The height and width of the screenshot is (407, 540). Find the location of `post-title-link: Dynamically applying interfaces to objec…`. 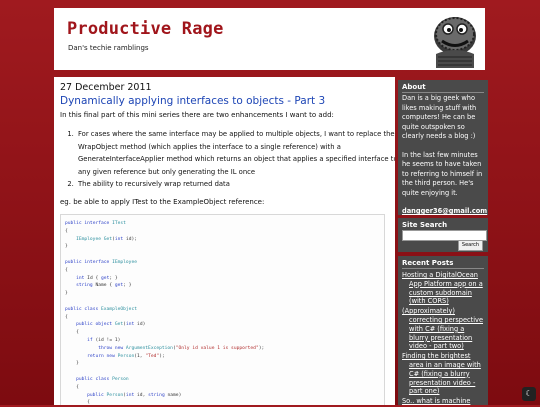

post-title-link: Dynamically applying interfaces to objec… is located at coordinates (192, 101).